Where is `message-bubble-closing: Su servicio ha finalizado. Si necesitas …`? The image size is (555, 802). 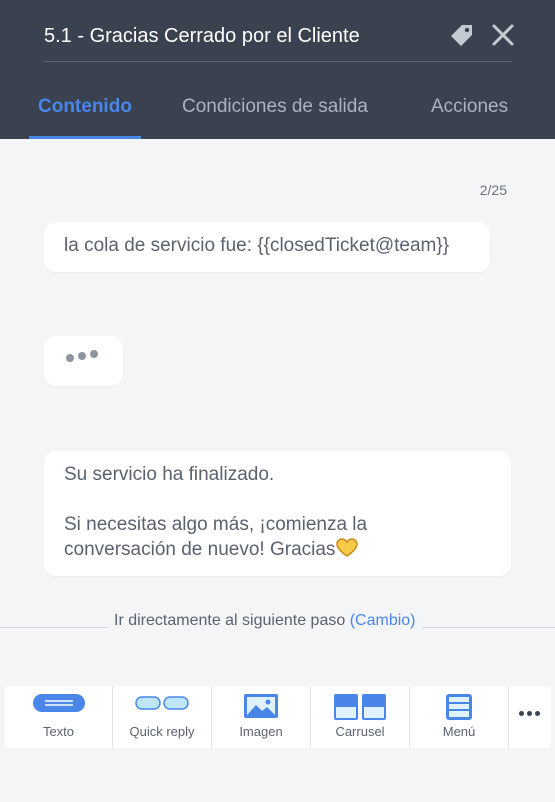 message-bubble-closing: Su servicio ha finalizado. Si necesitas … is located at coordinates (277, 513).